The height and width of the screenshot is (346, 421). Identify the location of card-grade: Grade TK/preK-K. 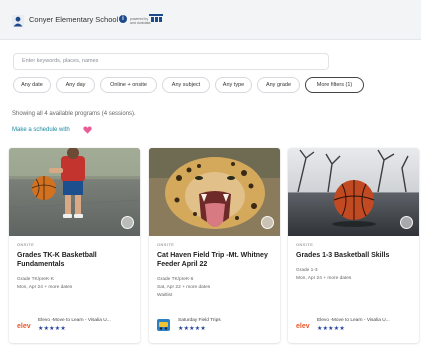
(35, 279).